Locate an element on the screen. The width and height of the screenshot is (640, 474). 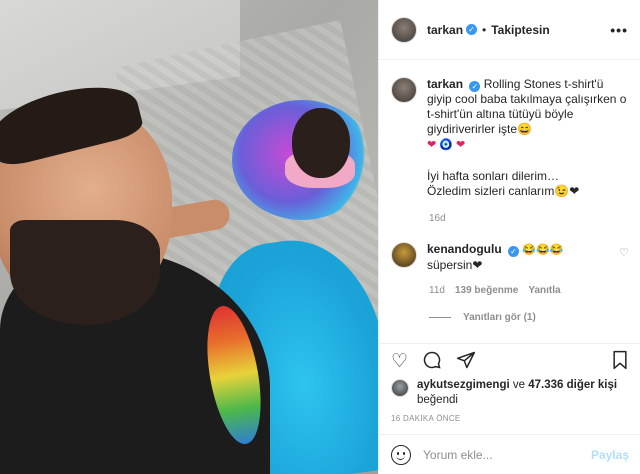
comment-input is located at coordinates (503, 454).